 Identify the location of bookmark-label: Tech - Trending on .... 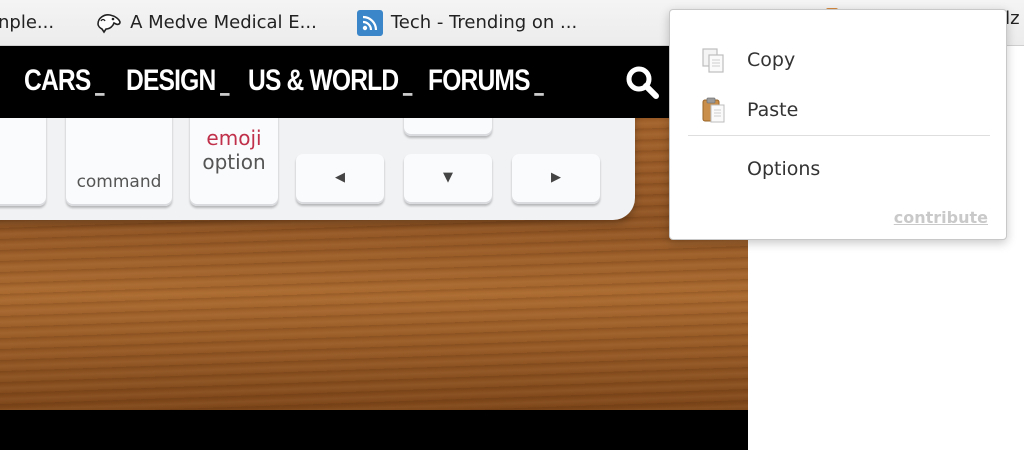
(484, 22).